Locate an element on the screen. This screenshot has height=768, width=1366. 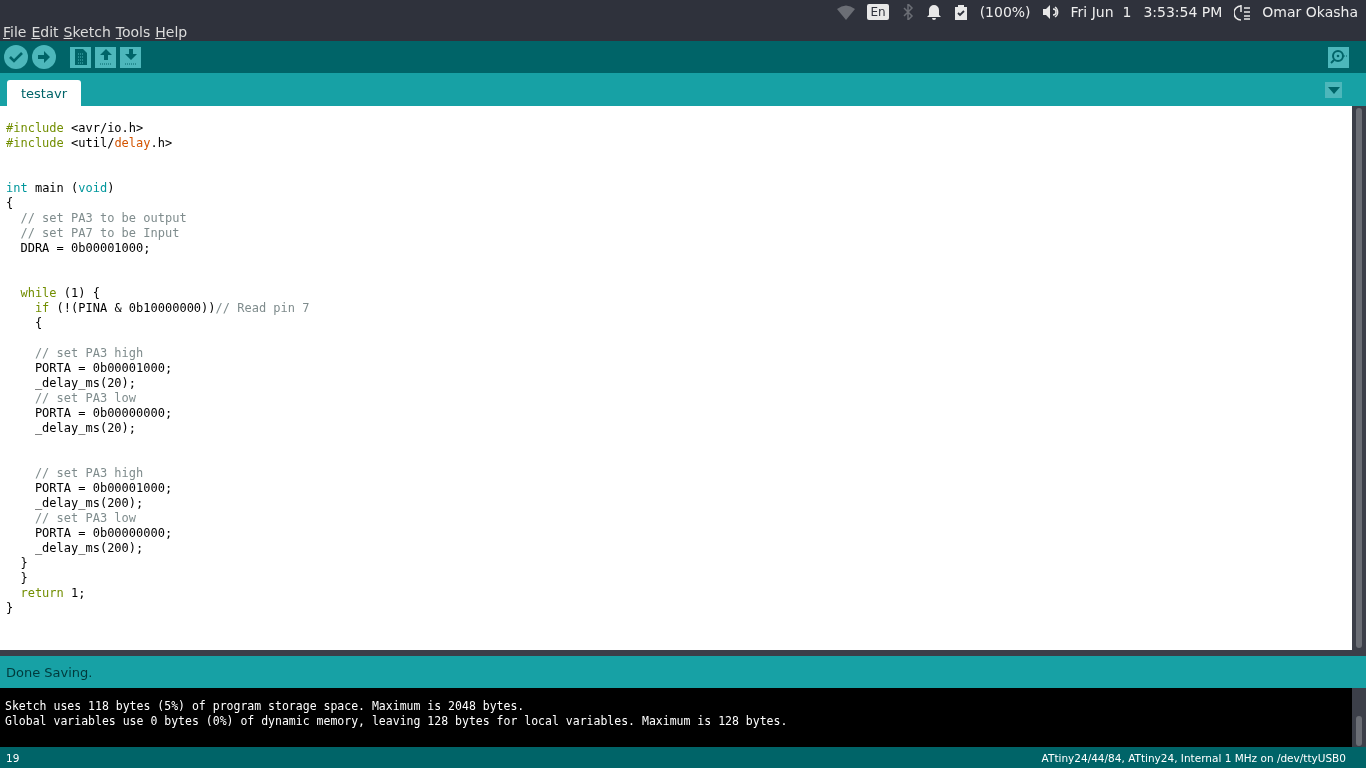
new-button is located at coordinates (80, 57).